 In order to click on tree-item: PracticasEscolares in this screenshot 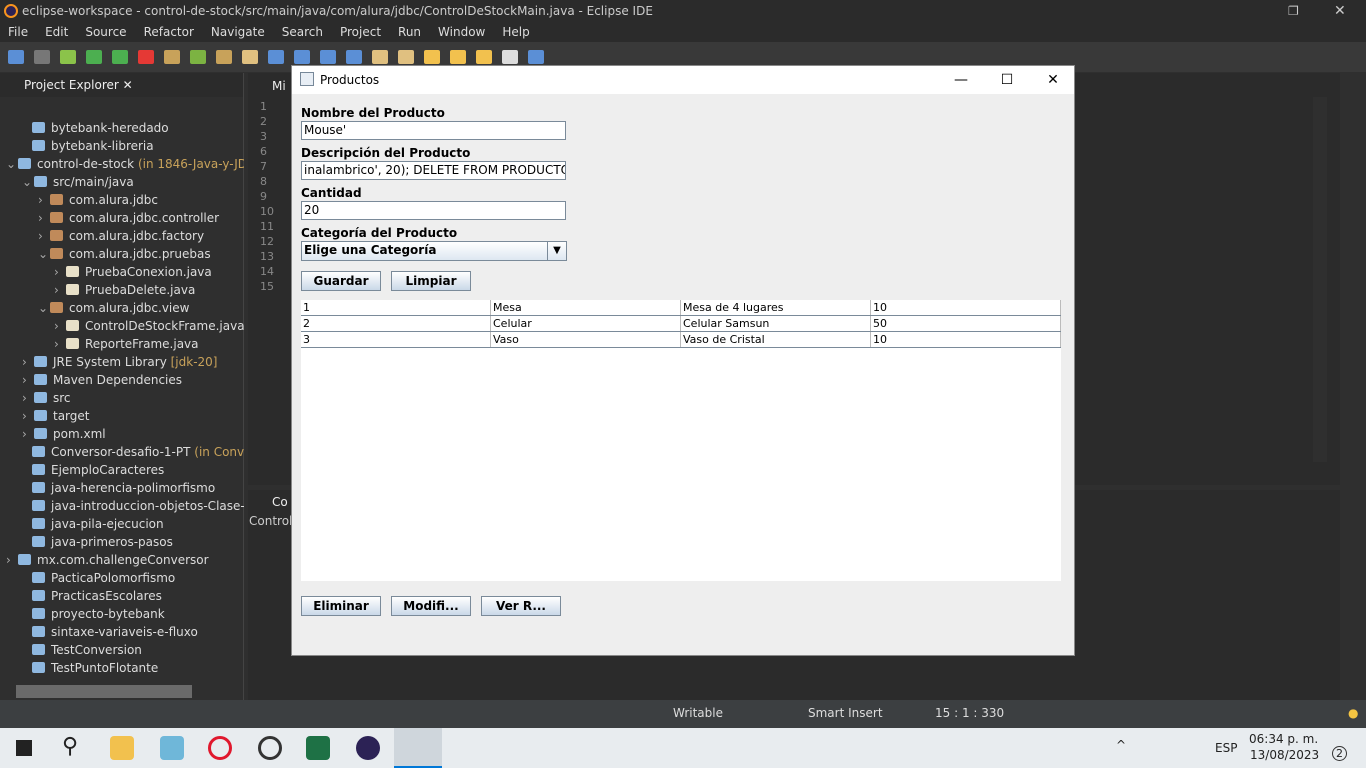, I will do `click(122, 596)`.